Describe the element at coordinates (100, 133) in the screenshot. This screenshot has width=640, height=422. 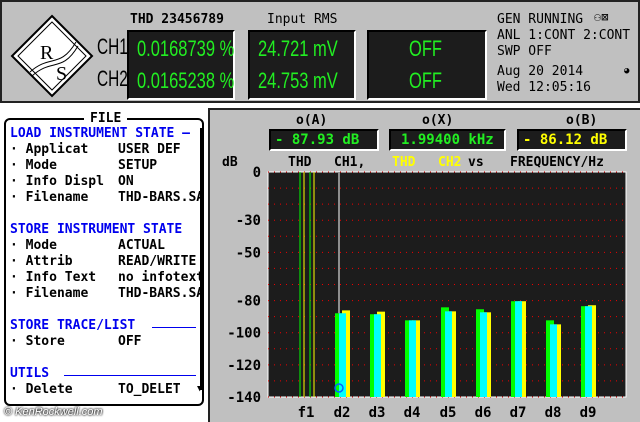
I see `section-header: LOAD INSTRUMENT STATE —` at that location.